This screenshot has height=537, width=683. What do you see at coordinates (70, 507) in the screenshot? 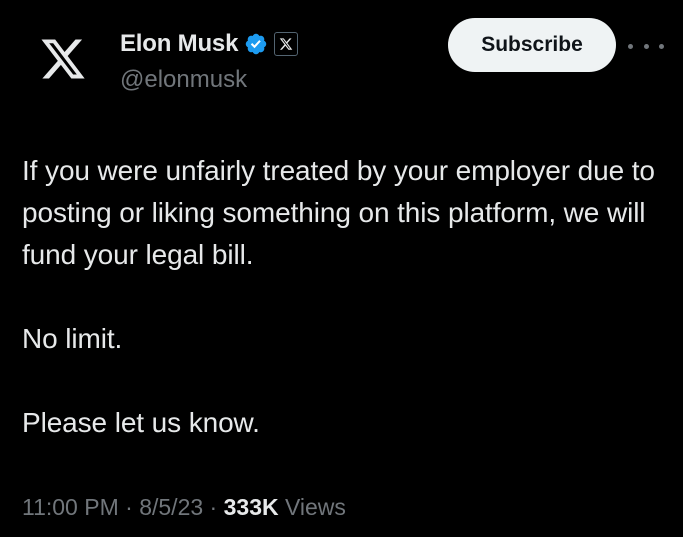
I see `tweet-time: 11:00 PM` at bounding box center [70, 507].